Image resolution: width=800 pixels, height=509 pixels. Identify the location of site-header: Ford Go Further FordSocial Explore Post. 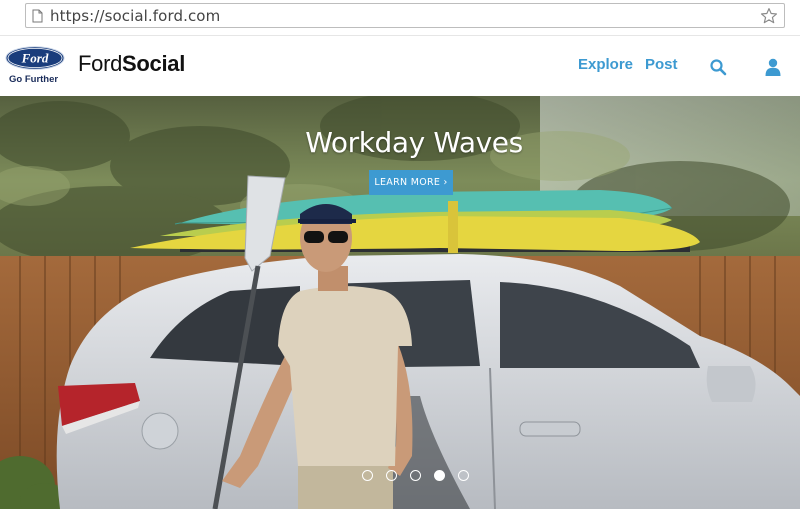
(400, 66).